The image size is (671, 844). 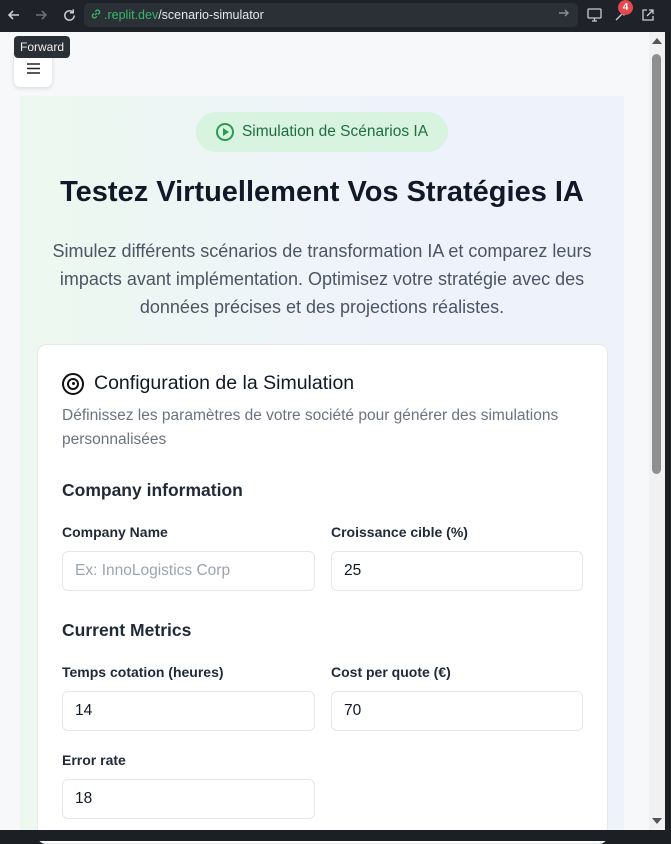 What do you see at coordinates (14, 15) in the screenshot?
I see `back-arrow-icon` at bounding box center [14, 15].